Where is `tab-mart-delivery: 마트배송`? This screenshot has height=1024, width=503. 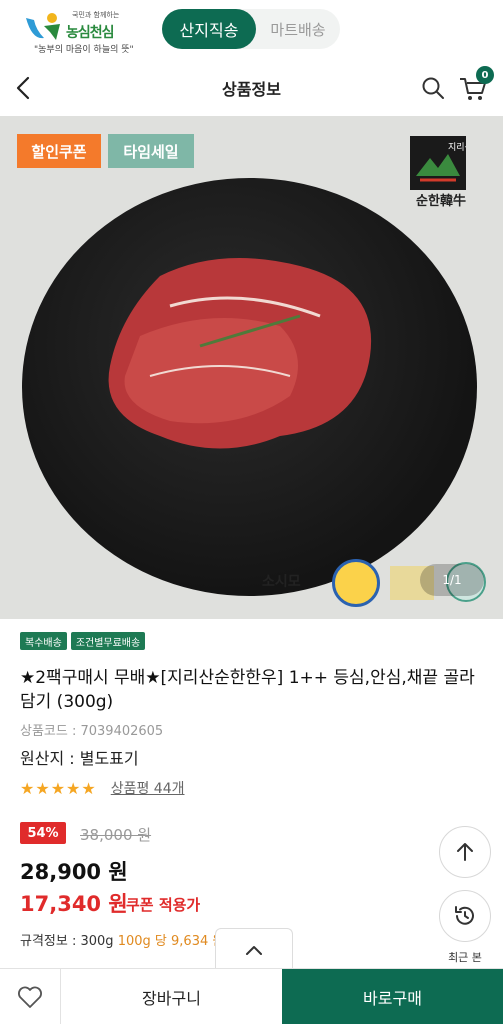
tab-mart-delivery: 마트배송 is located at coordinates (298, 29).